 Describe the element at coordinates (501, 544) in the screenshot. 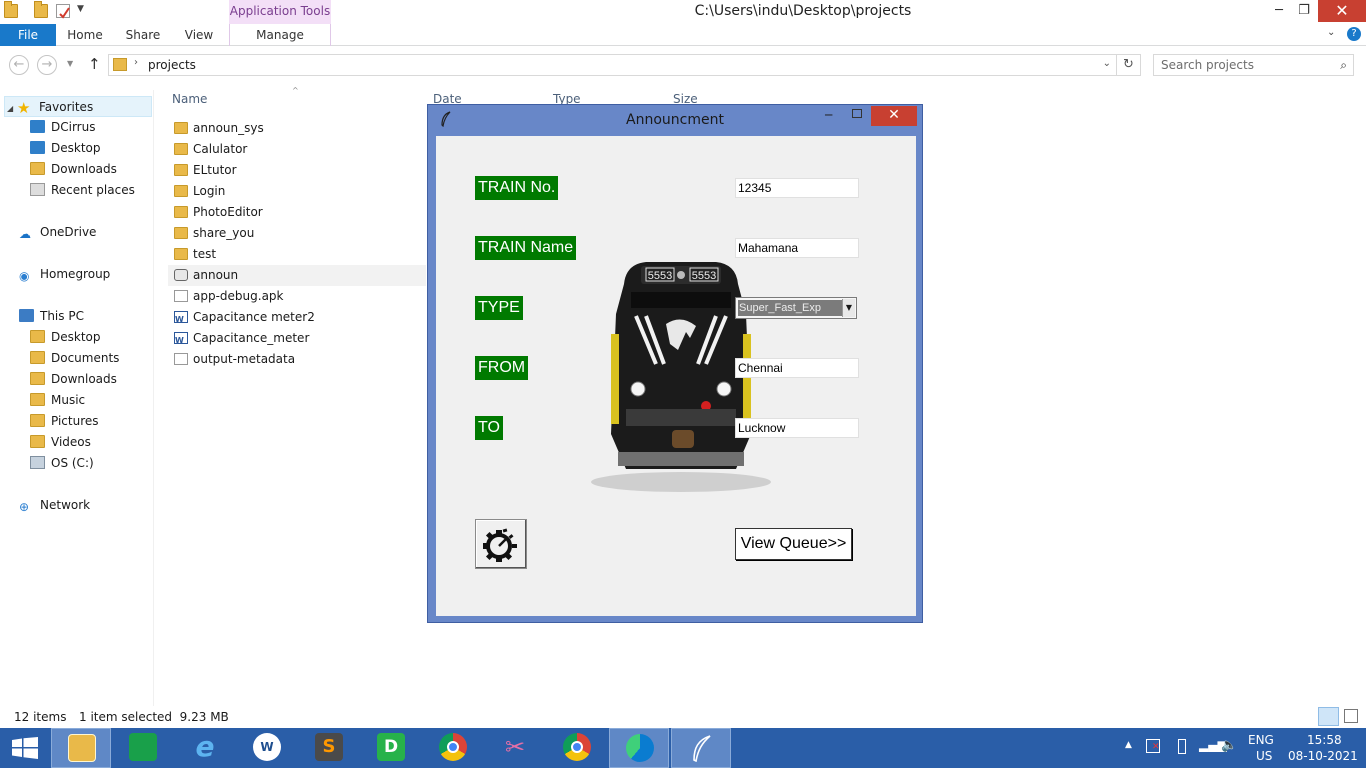

I see `settings-button` at that location.